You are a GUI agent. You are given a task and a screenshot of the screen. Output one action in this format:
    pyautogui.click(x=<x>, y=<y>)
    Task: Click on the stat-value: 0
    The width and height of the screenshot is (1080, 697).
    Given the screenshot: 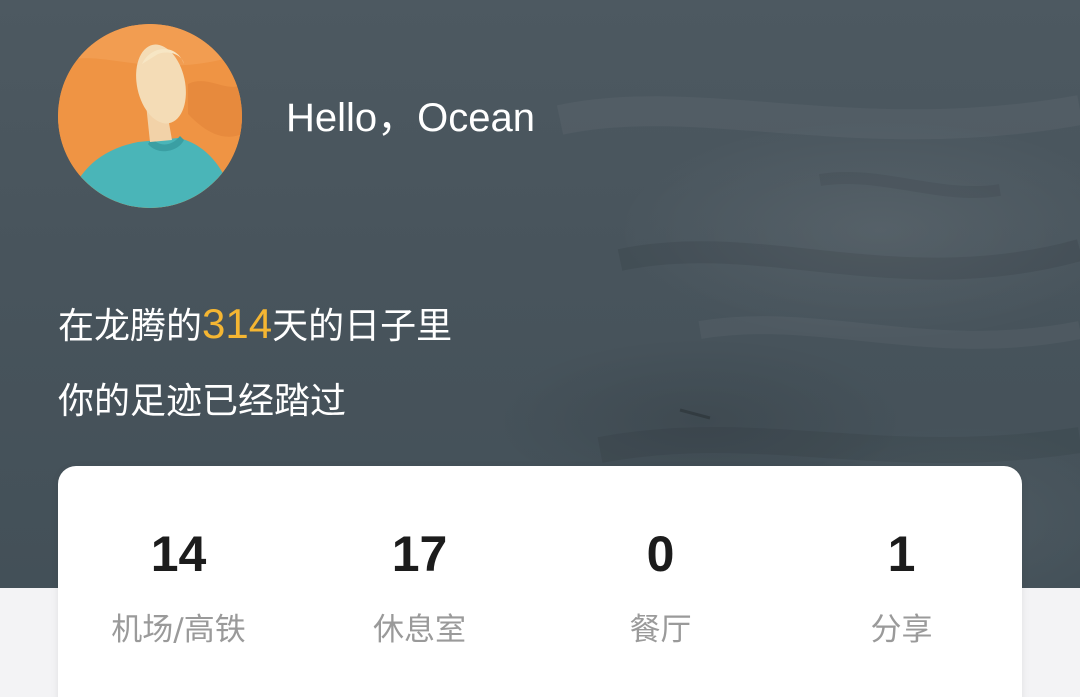 What is the action you would take?
    pyautogui.click(x=660, y=554)
    